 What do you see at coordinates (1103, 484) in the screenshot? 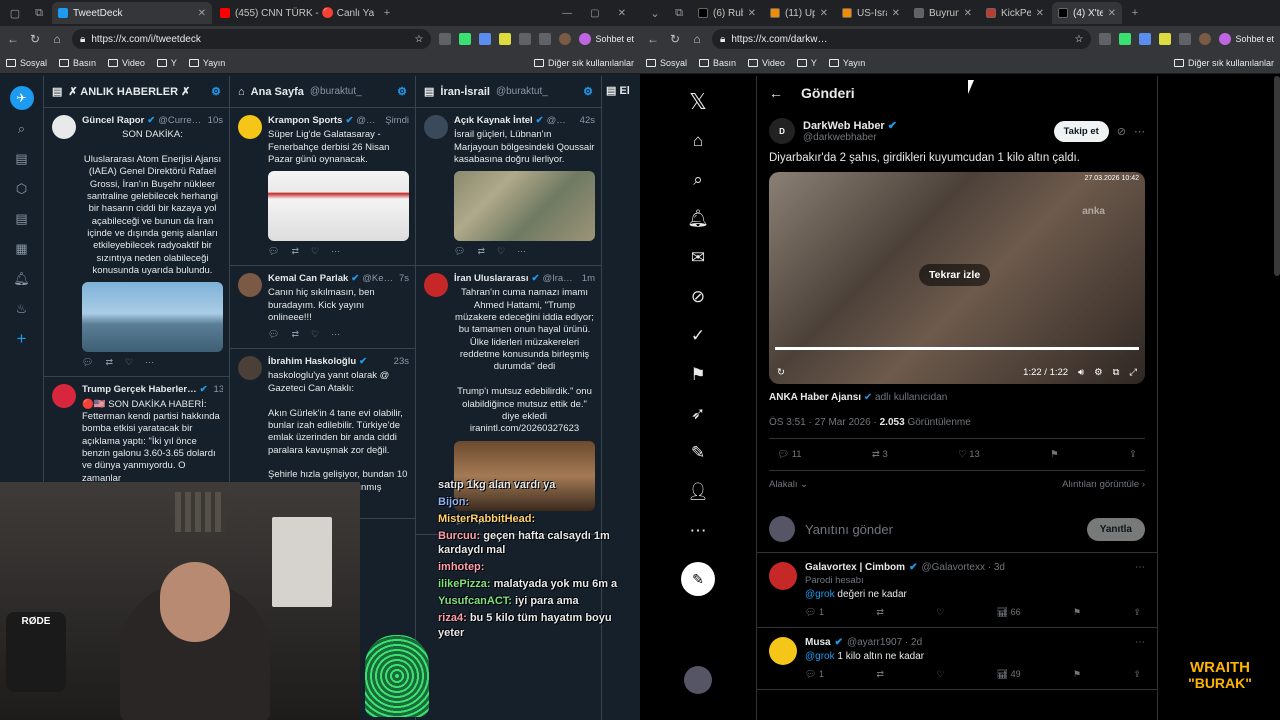
I see `view-quotes-link: Alıntıları görüntüle ›` at bounding box center [1103, 484].